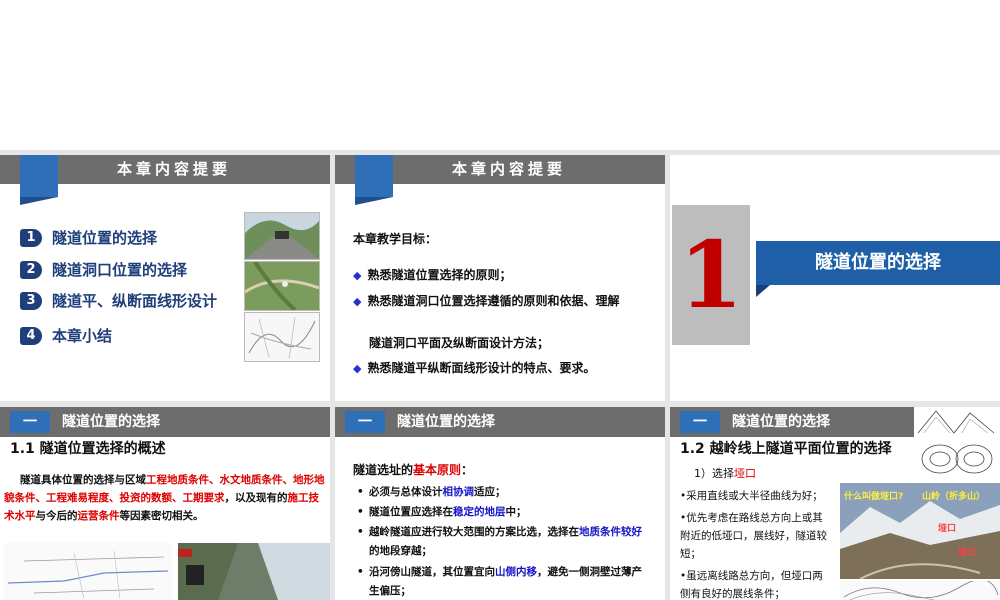 This screenshot has width=1000, height=600. What do you see at coordinates (878, 263) in the screenshot?
I see `chapter-title-bar: 隧道位置的选择` at bounding box center [878, 263].